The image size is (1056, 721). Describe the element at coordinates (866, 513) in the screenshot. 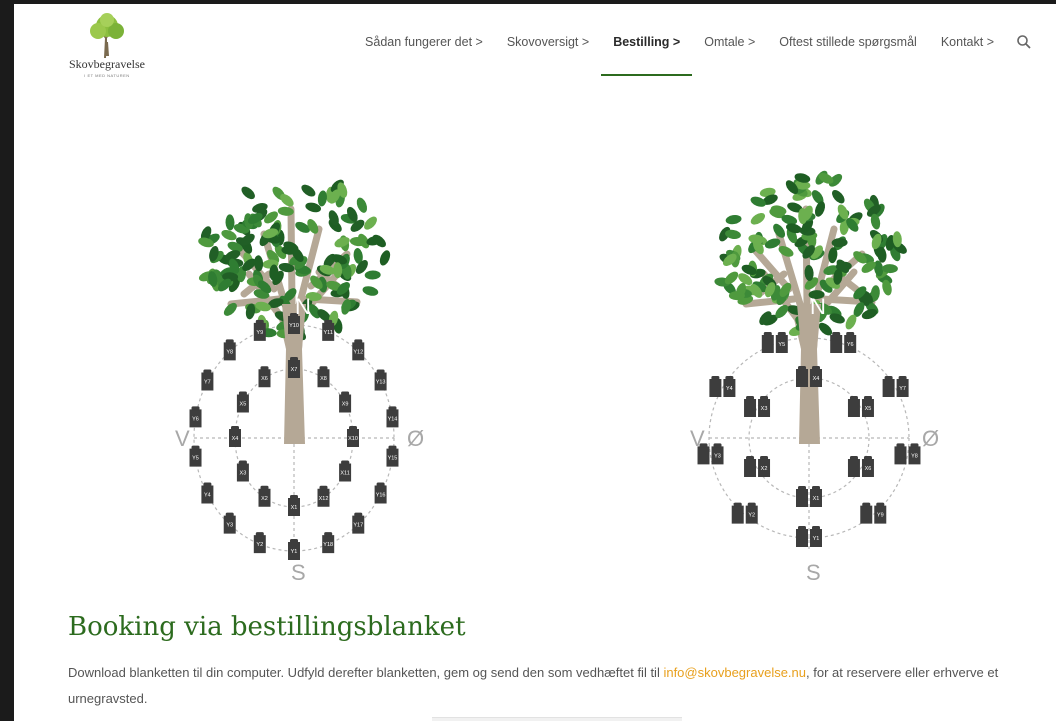

I see `urn-pair-y9` at that location.